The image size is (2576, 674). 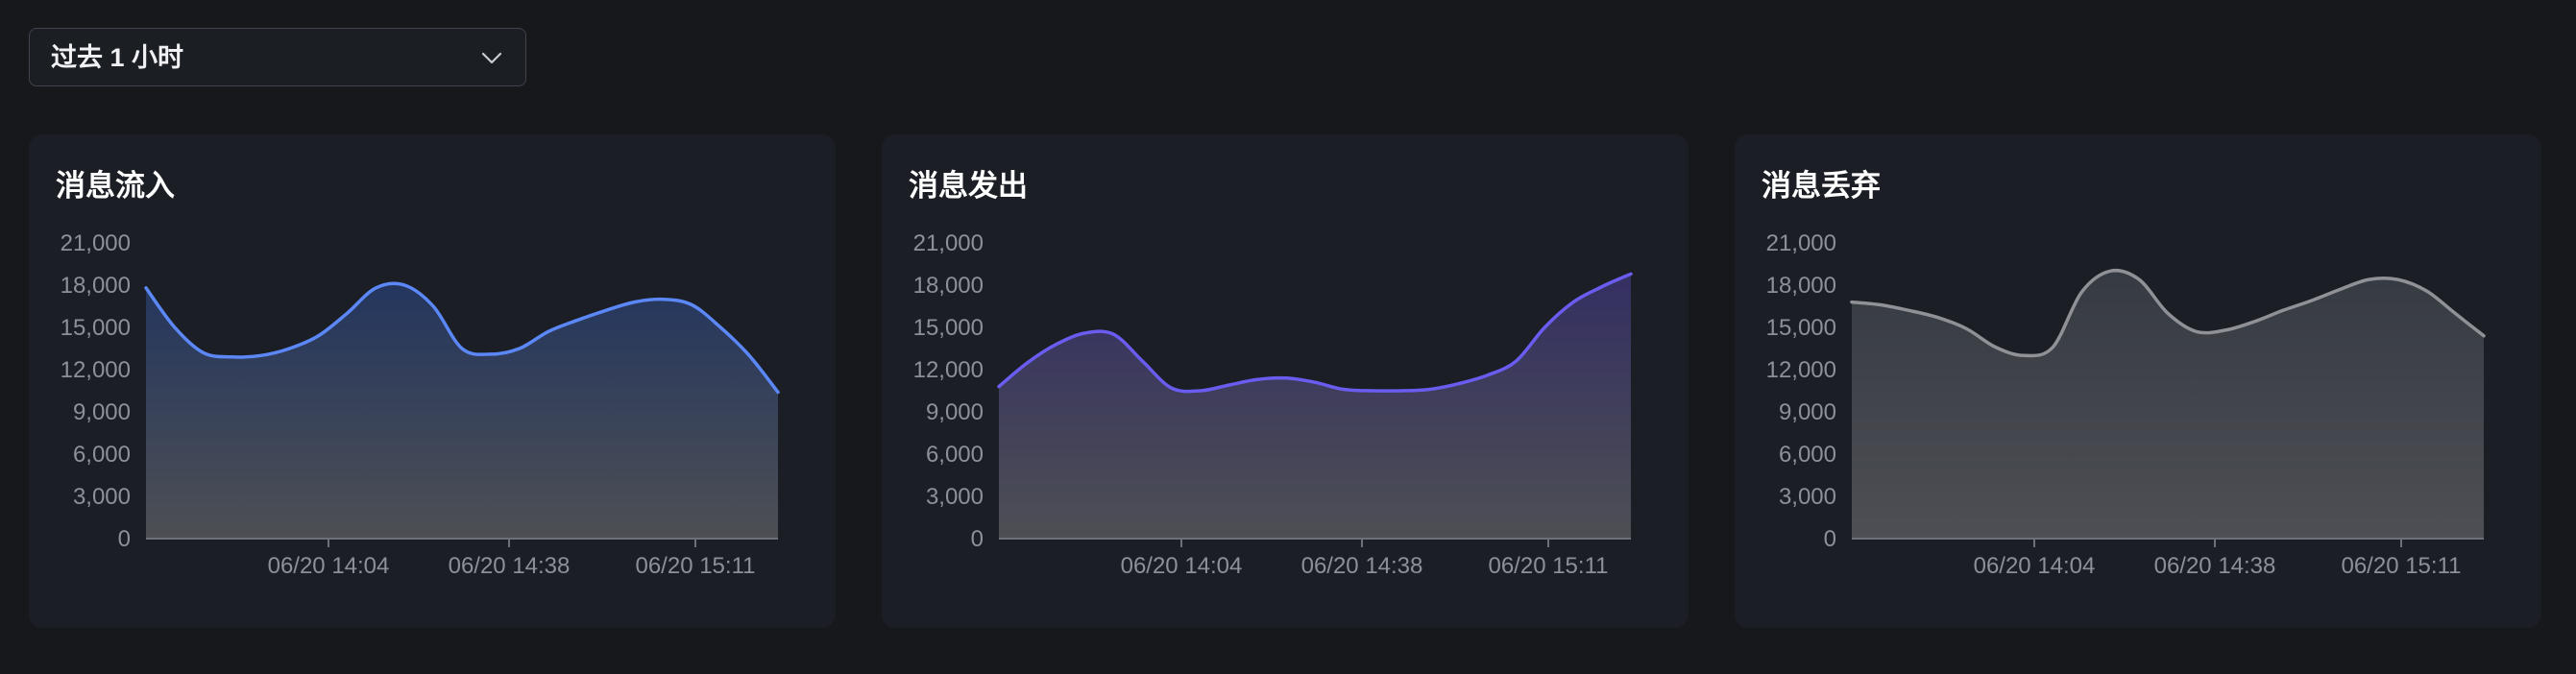 What do you see at coordinates (491, 58) in the screenshot?
I see `chevron-down-icon` at bounding box center [491, 58].